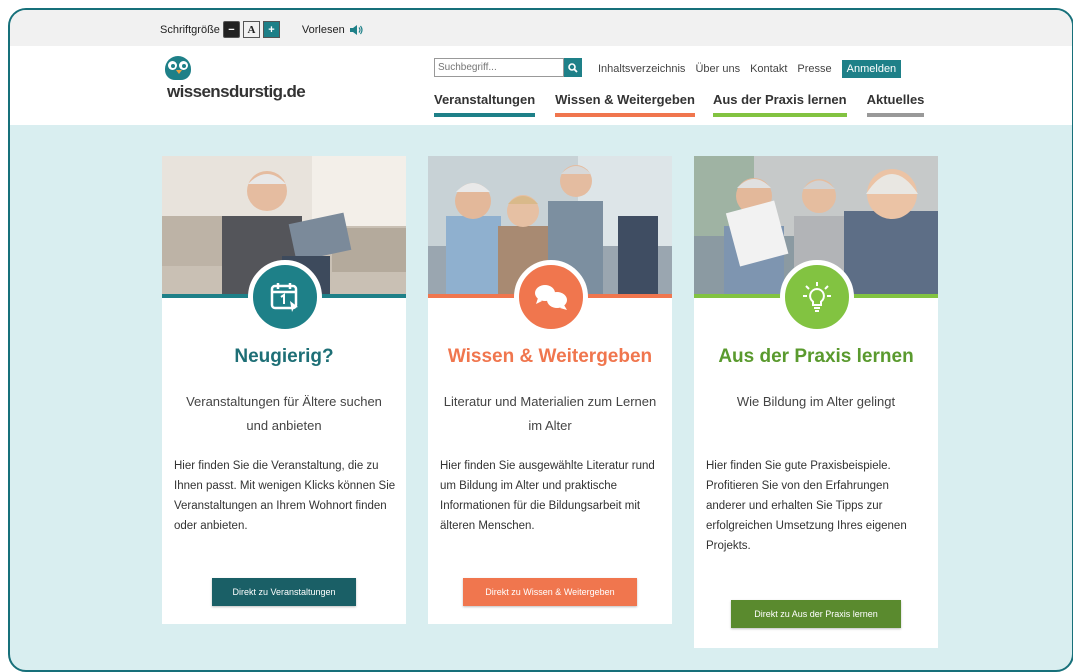 The width and height of the screenshot is (1073, 672). I want to click on accessibility-tools: Schriftgröße − A + Vorlesen, so click(261, 29).